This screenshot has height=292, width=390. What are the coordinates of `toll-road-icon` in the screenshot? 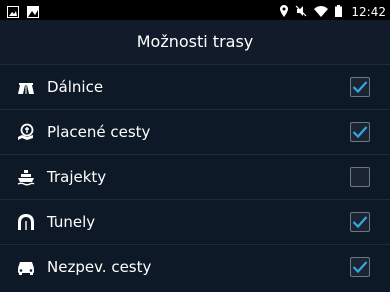 It's located at (26, 132).